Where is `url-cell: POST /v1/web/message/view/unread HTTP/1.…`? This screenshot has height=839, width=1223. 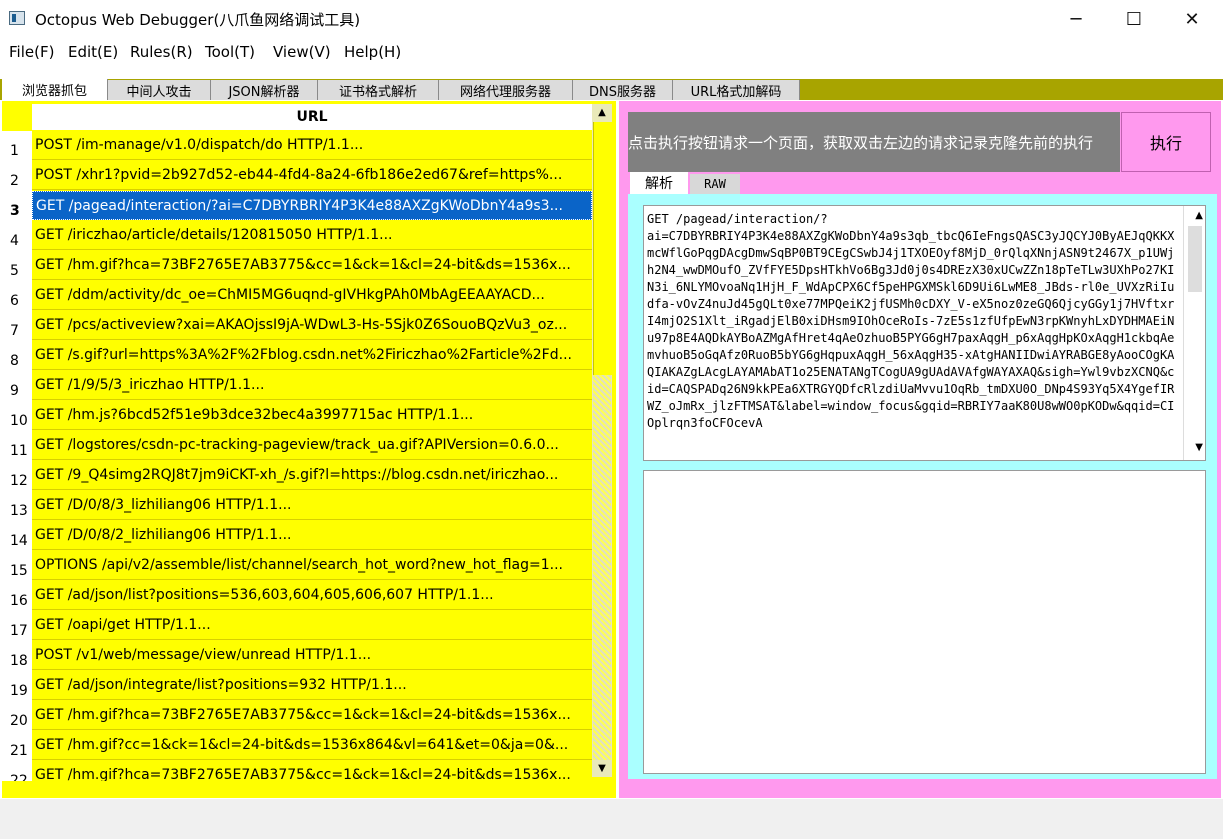
url-cell: POST /v1/web/message/view/unread HTTP/1.… is located at coordinates (312, 655).